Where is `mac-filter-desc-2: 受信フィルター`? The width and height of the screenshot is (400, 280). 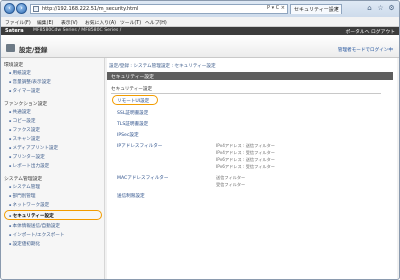 mac-filter-desc-2: 受信フィルター is located at coordinates (231, 184).